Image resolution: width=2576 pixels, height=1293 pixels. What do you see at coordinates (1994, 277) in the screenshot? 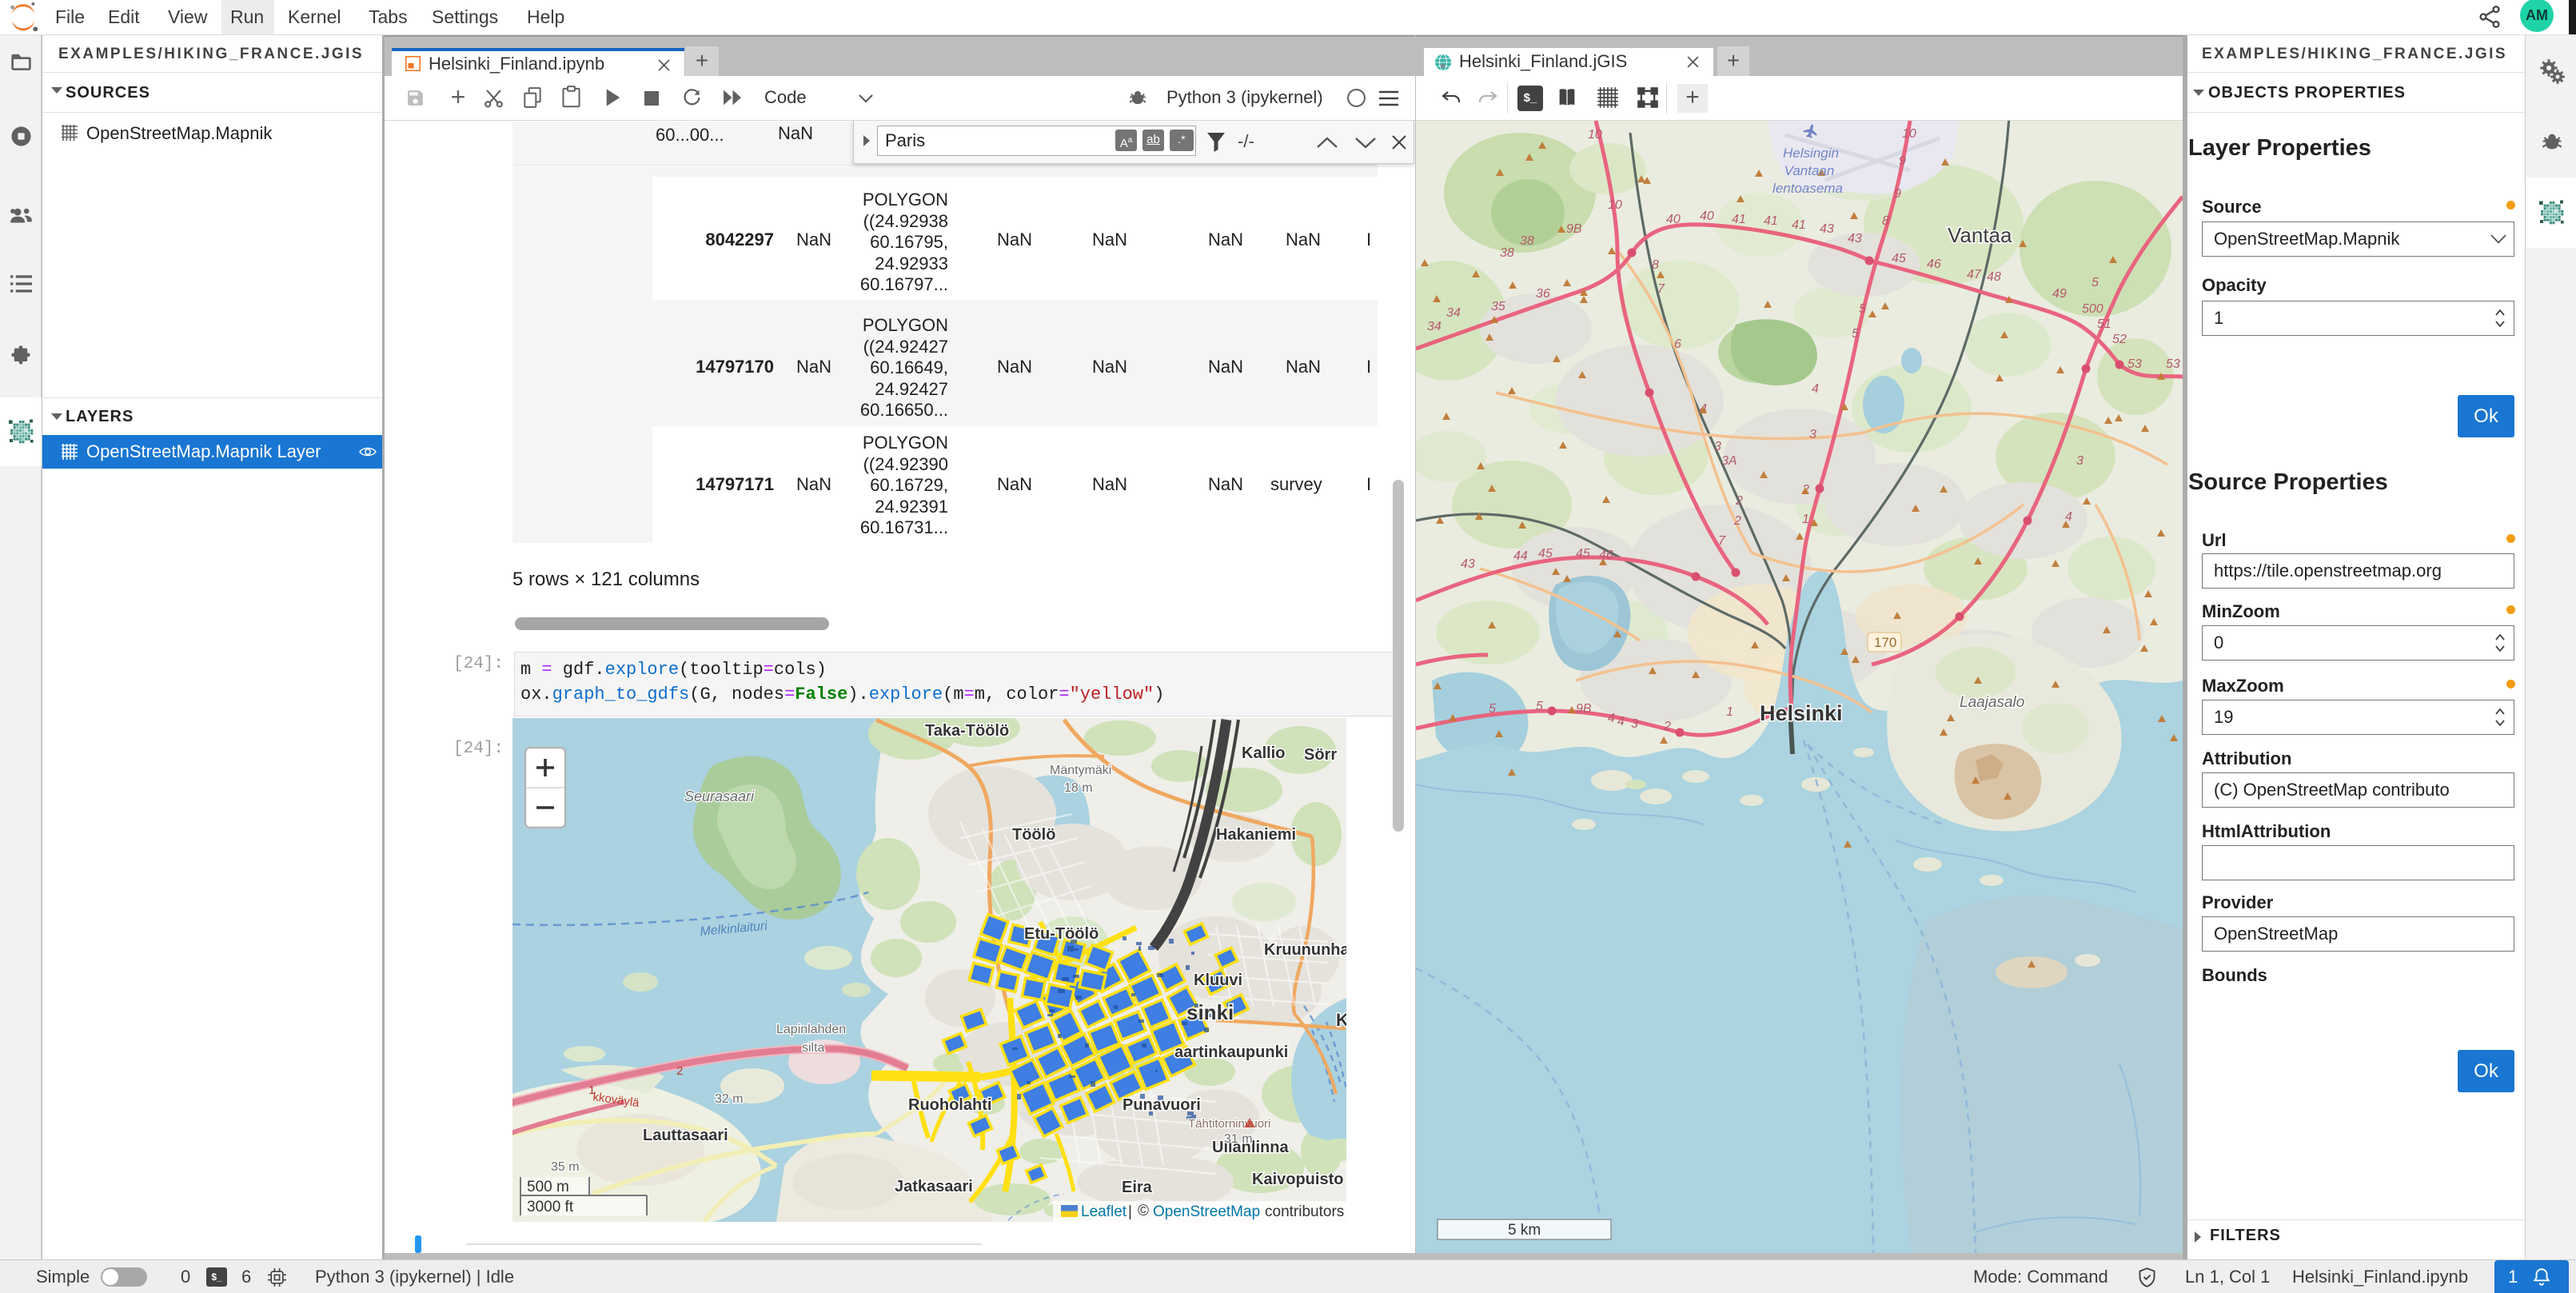
I see `svg-text: 48` at bounding box center [1994, 277].